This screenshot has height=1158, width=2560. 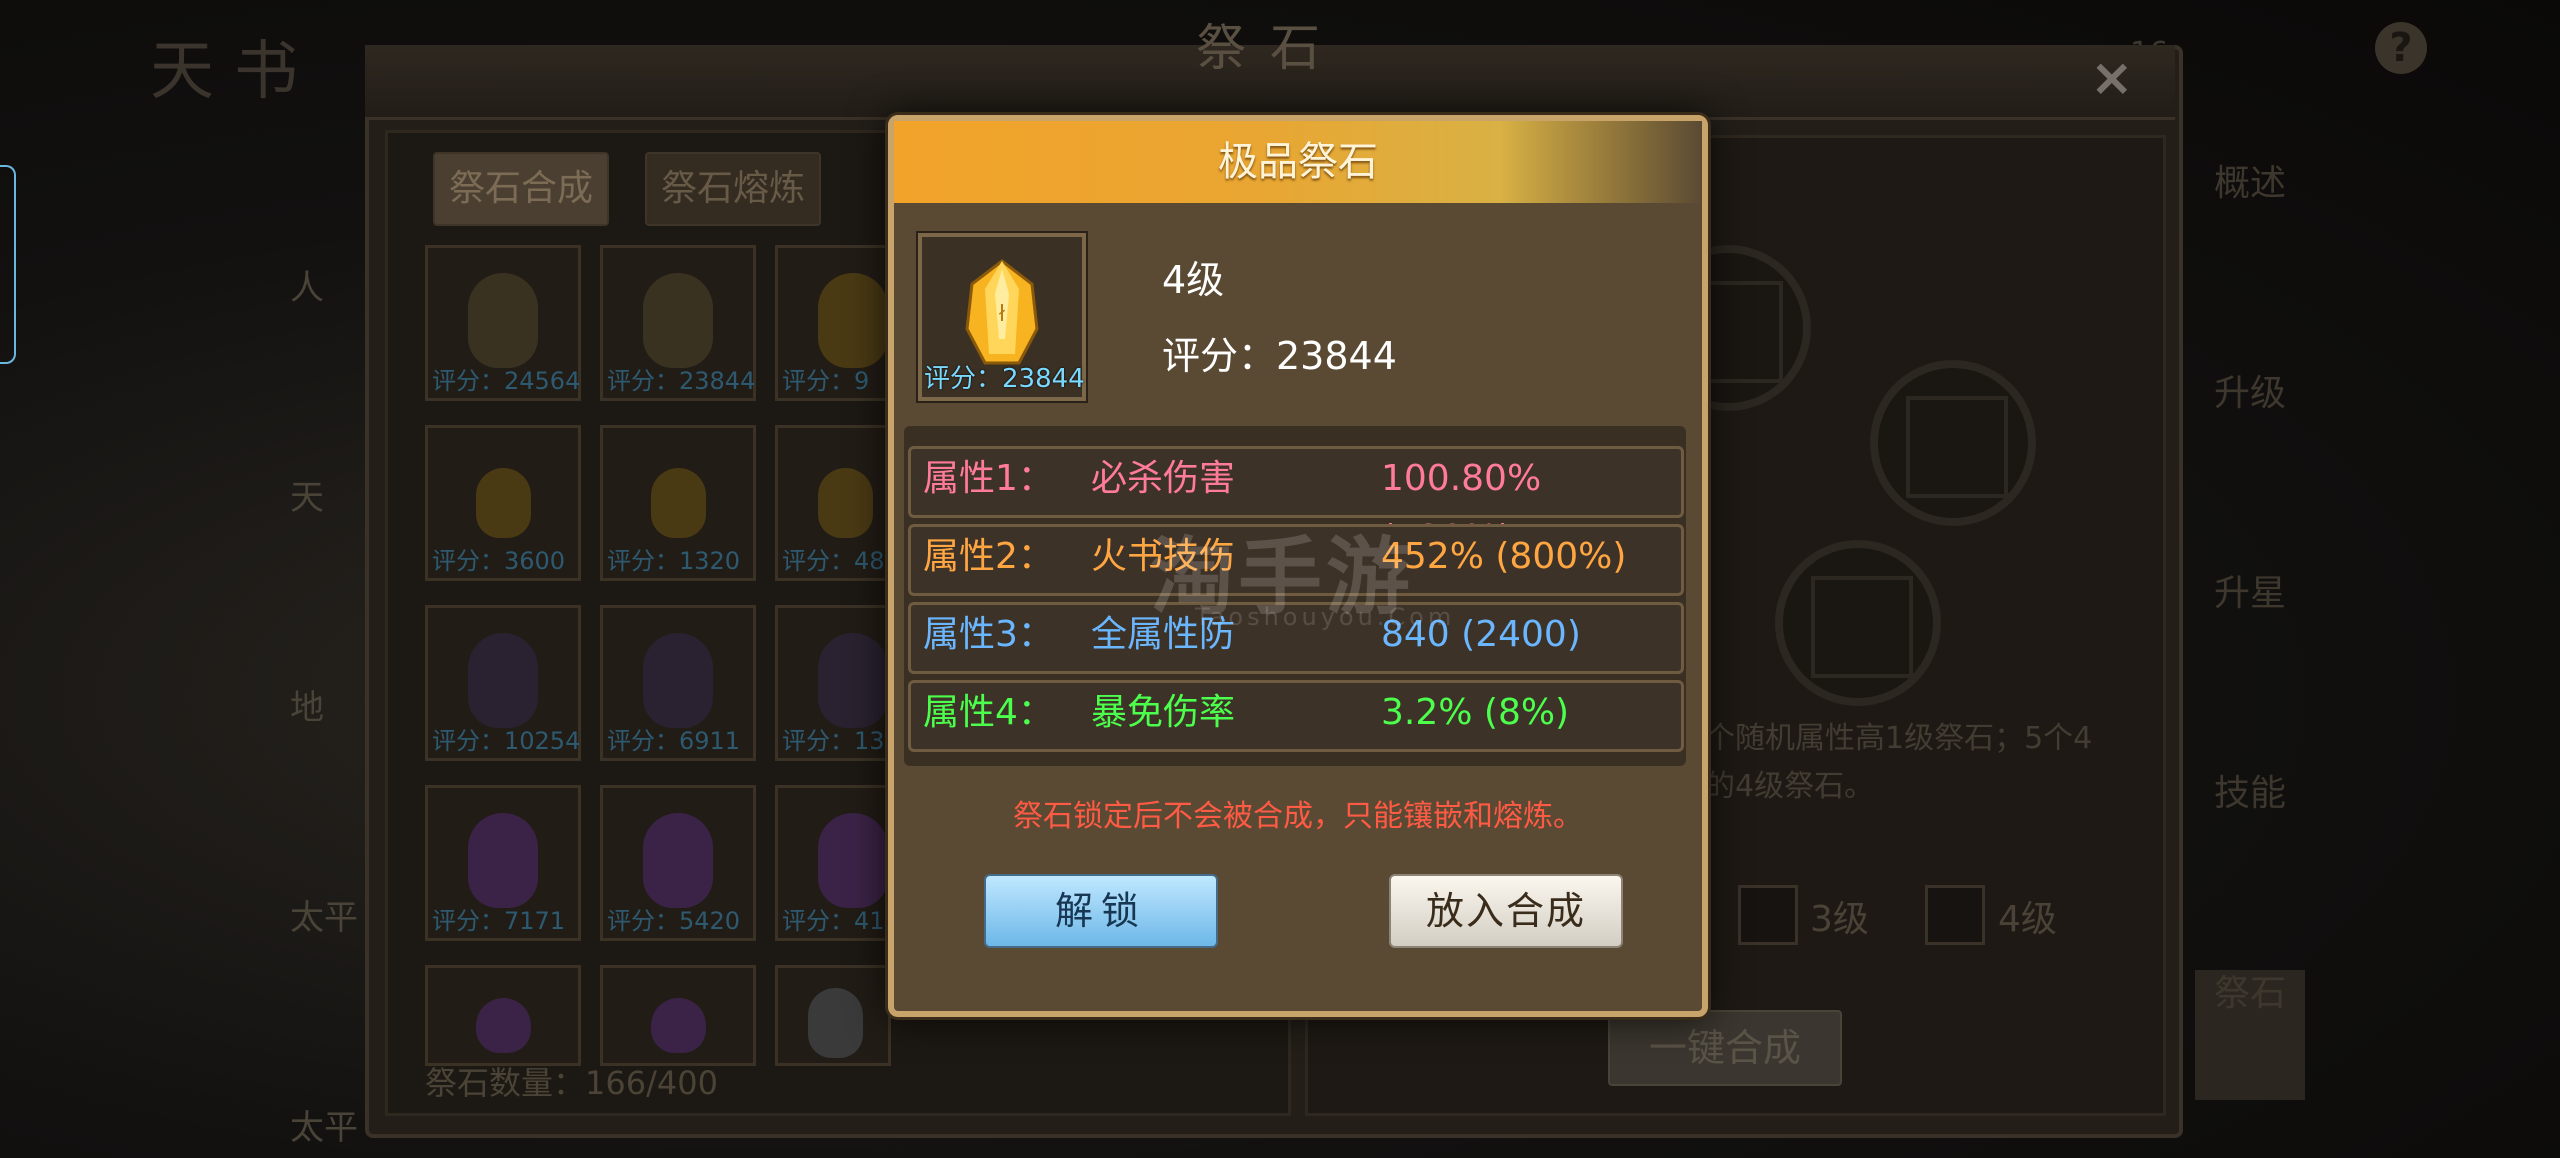 What do you see at coordinates (307, 704) in the screenshot?
I see `left-list-item: 地` at bounding box center [307, 704].